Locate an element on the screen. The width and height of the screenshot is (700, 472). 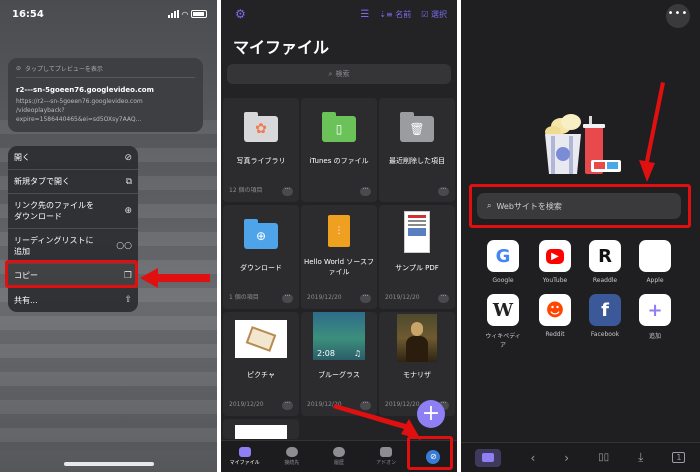
glasses-icon: ○○ is located at coordinates (124, 245).